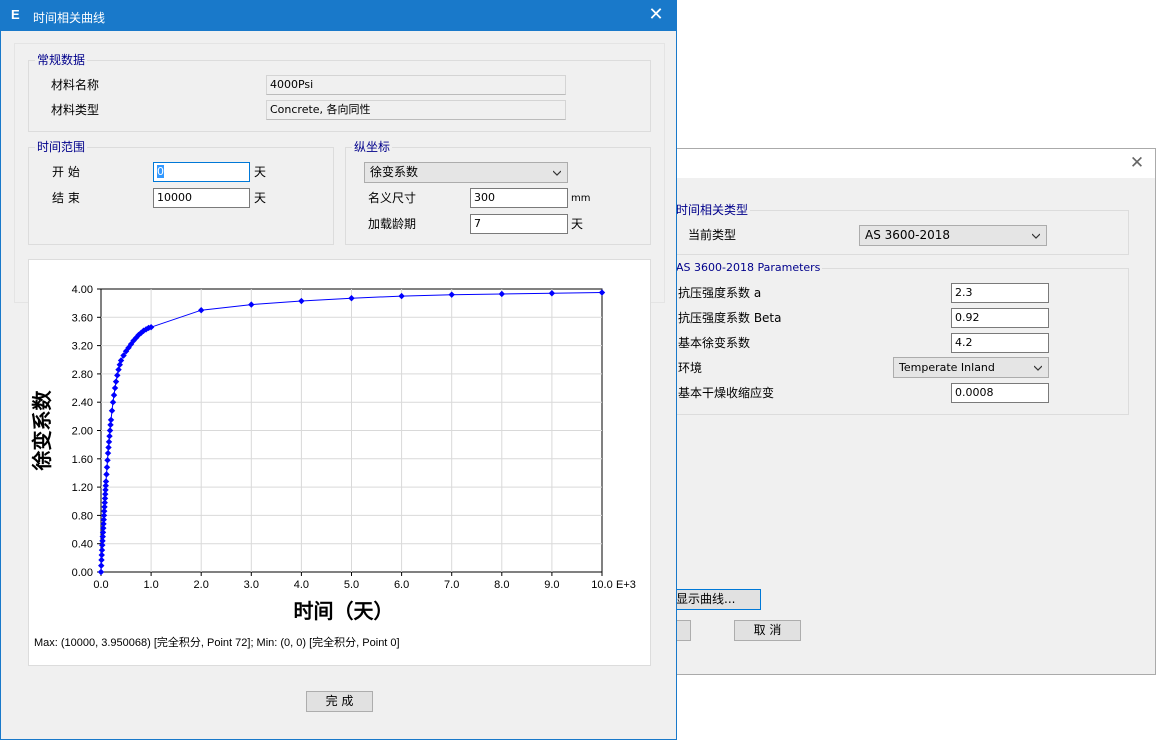 The height and width of the screenshot is (740, 1157). Describe the element at coordinates (953, 235) in the screenshot. I see `current-type-dropdown: AS 3600-2018` at that location.